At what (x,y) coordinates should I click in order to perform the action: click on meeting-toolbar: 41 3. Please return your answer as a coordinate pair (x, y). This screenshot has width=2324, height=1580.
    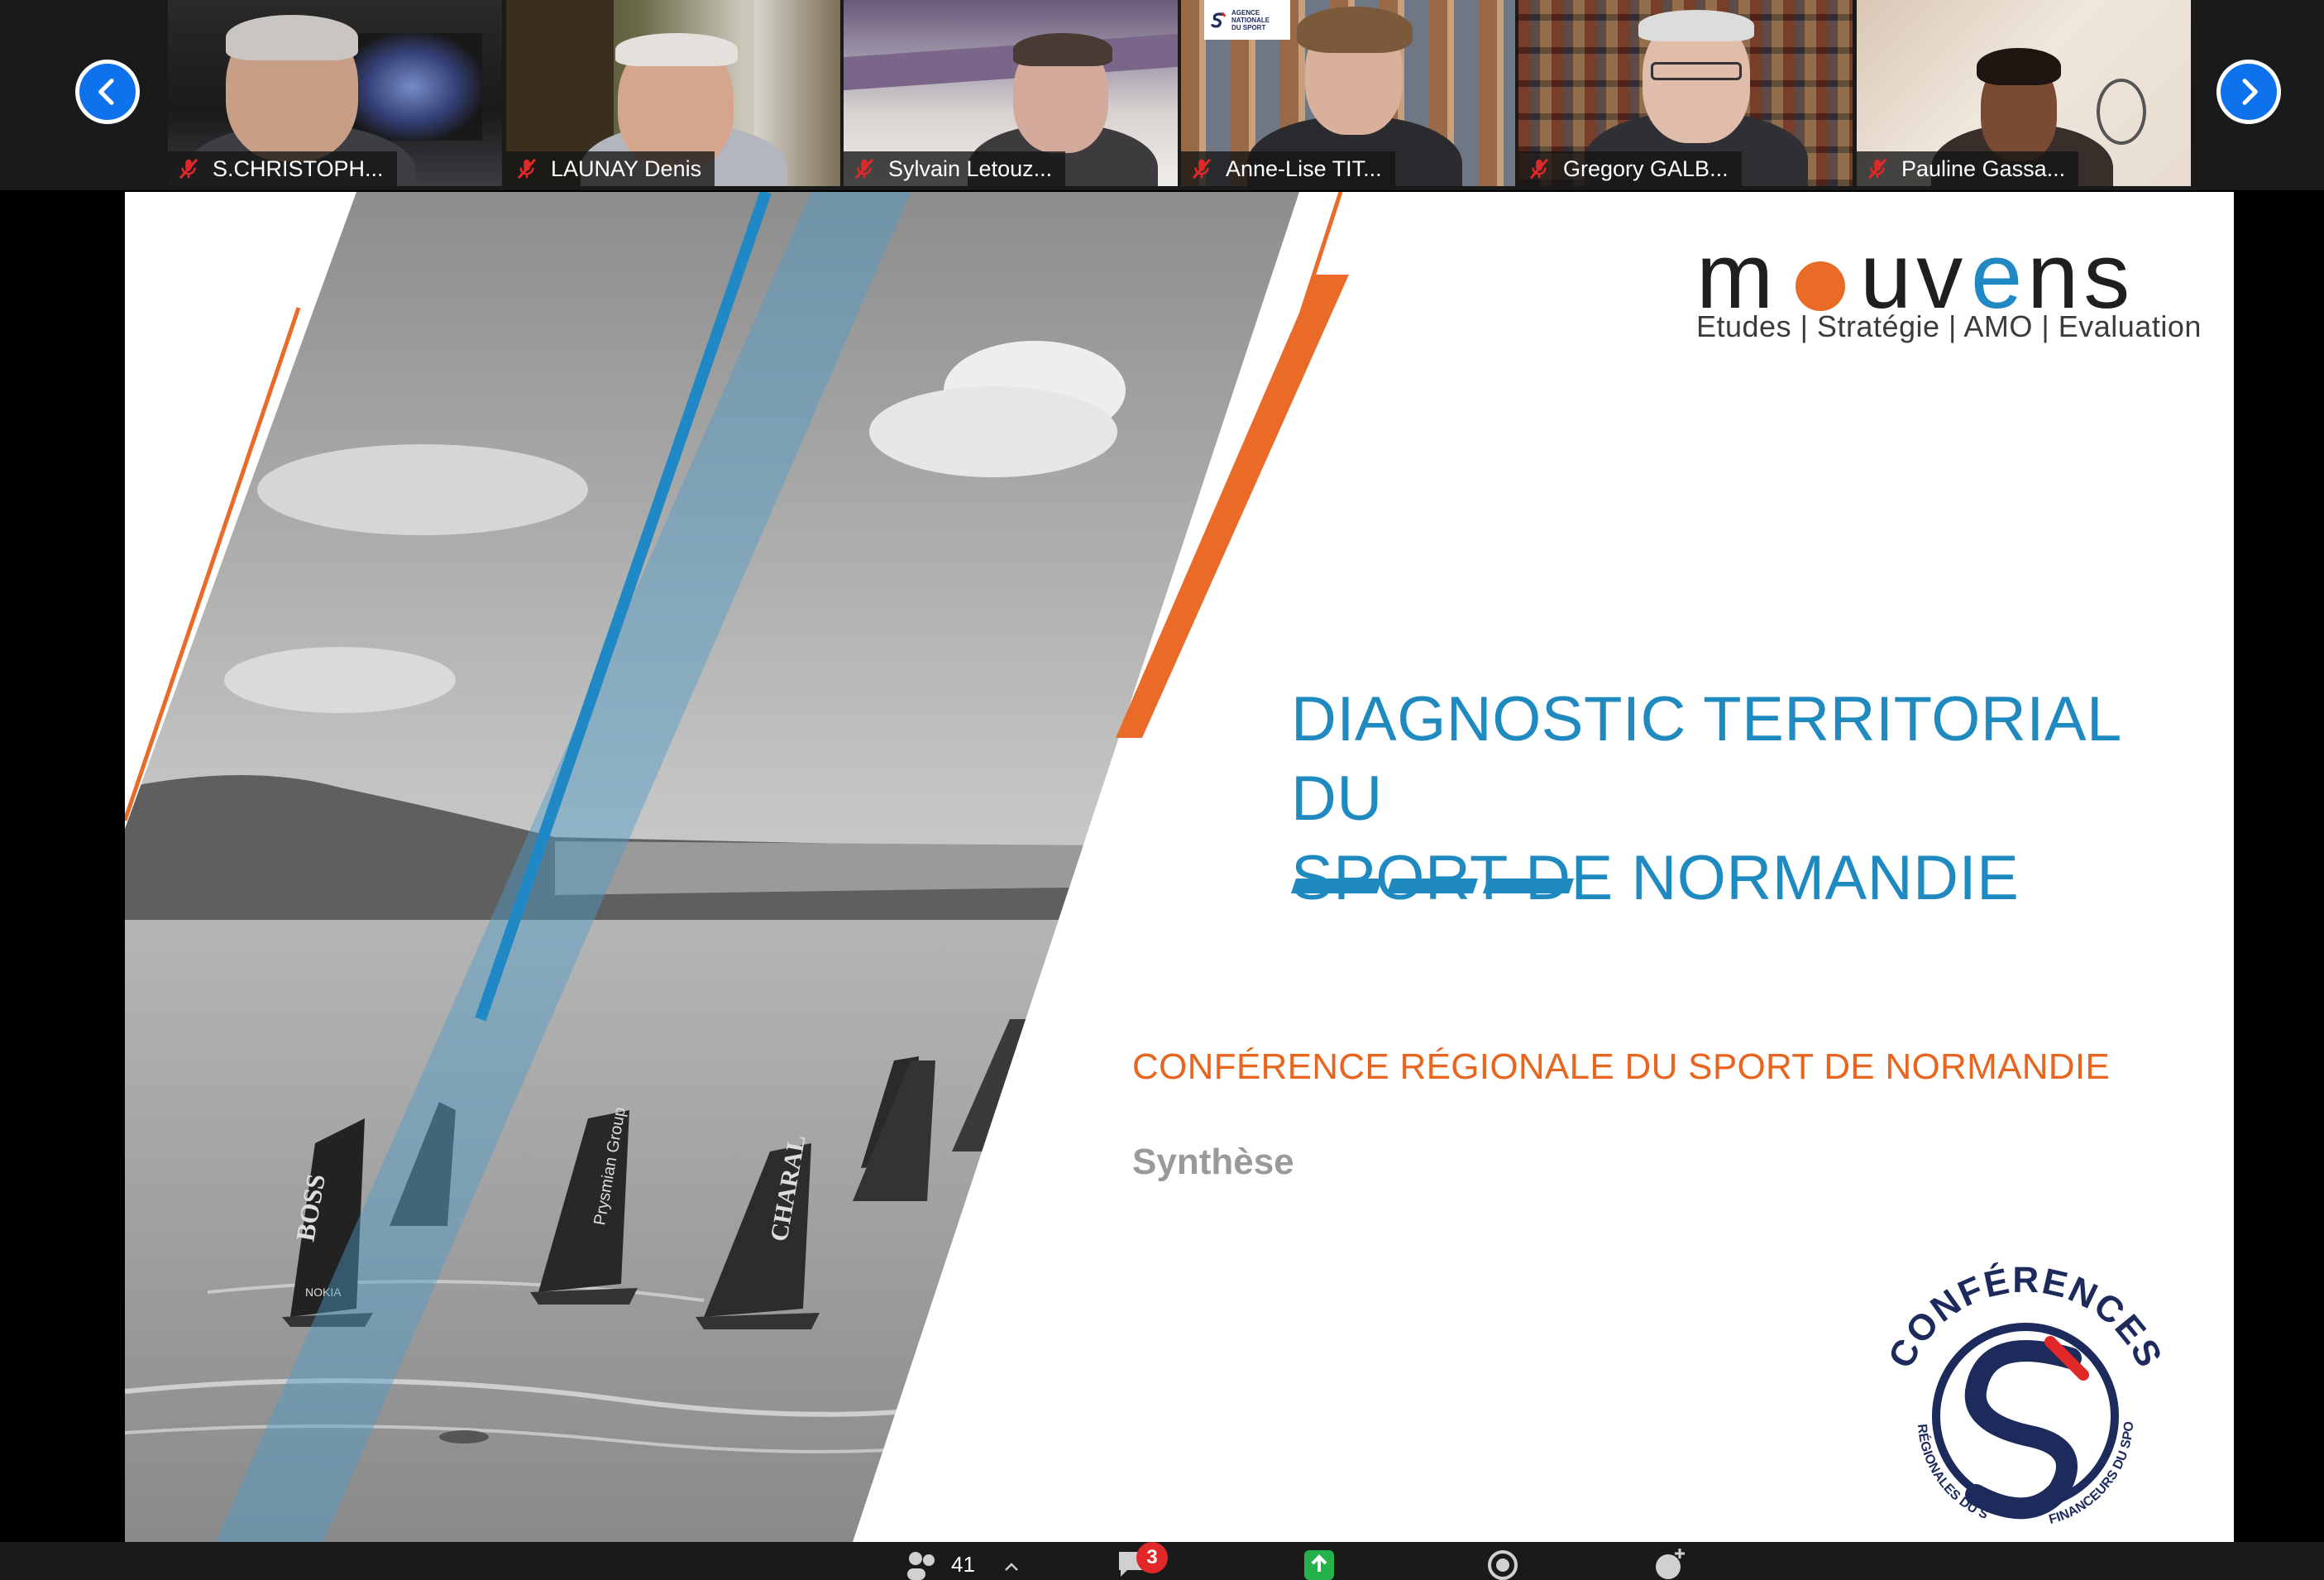
    Looking at the image, I should click on (1162, 1561).